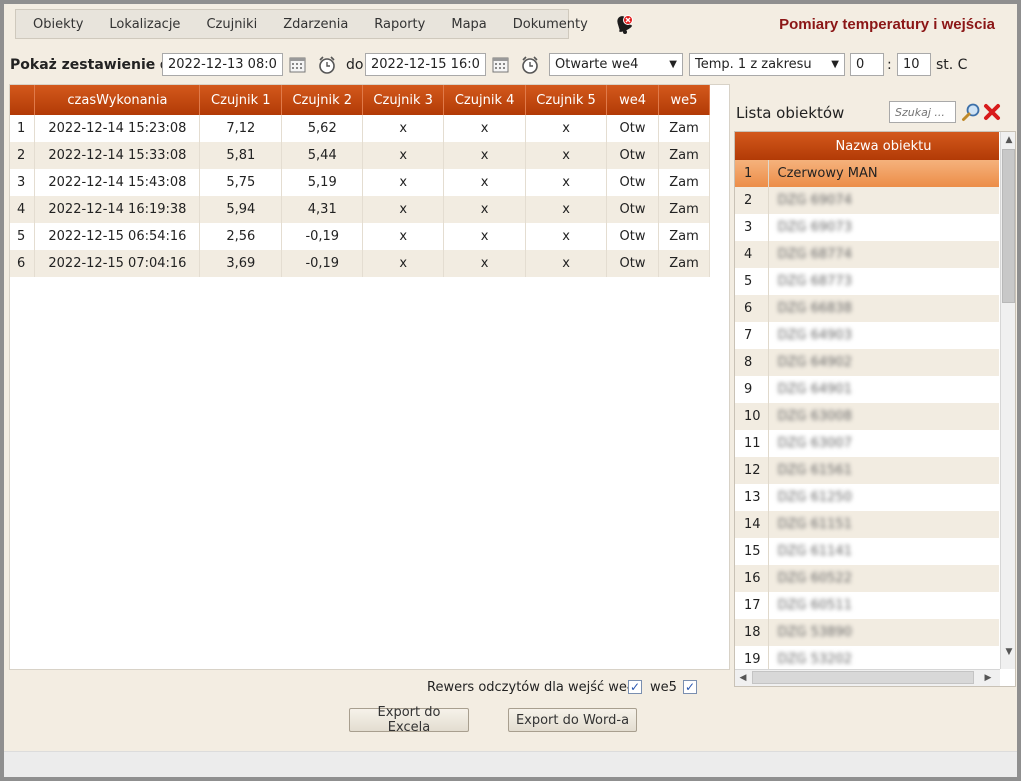  What do you see at coordinates (23, 209) in the screenshot?
I see `table-cell: 4` at bounding box center [23, 209].